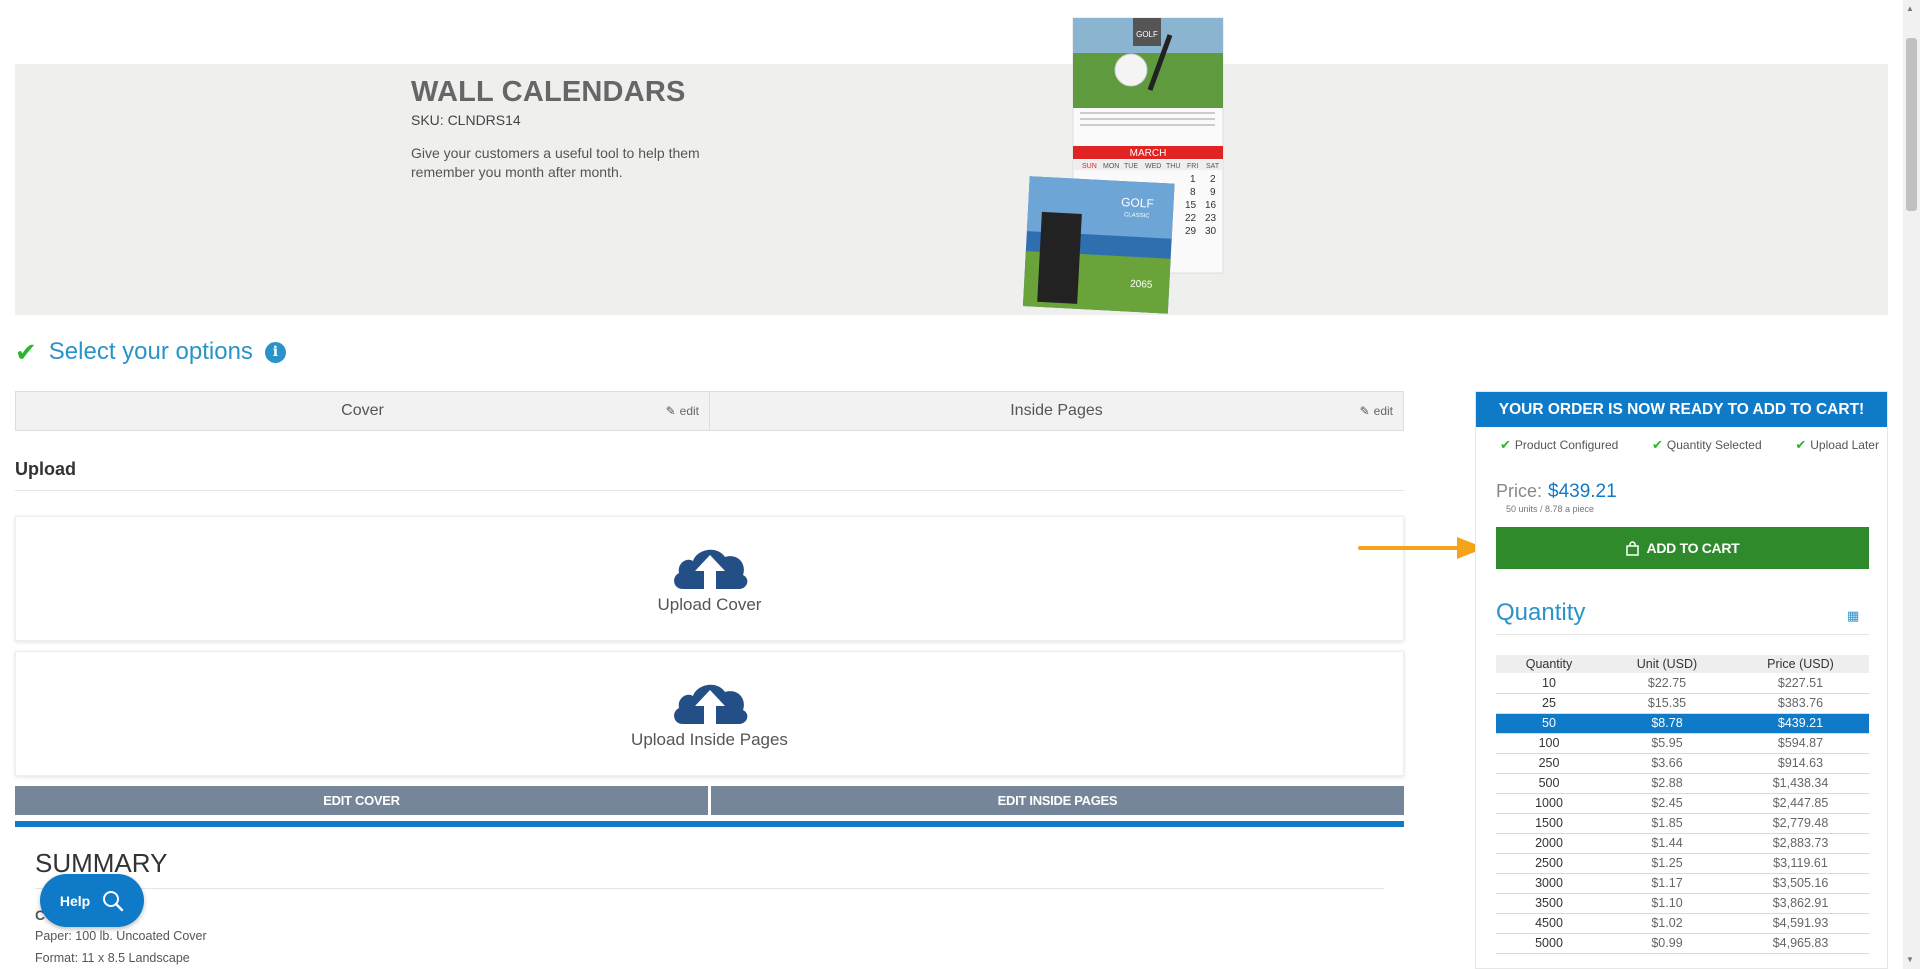  I want to click on unit-price-cell: $1.85, so click(1667, 823).